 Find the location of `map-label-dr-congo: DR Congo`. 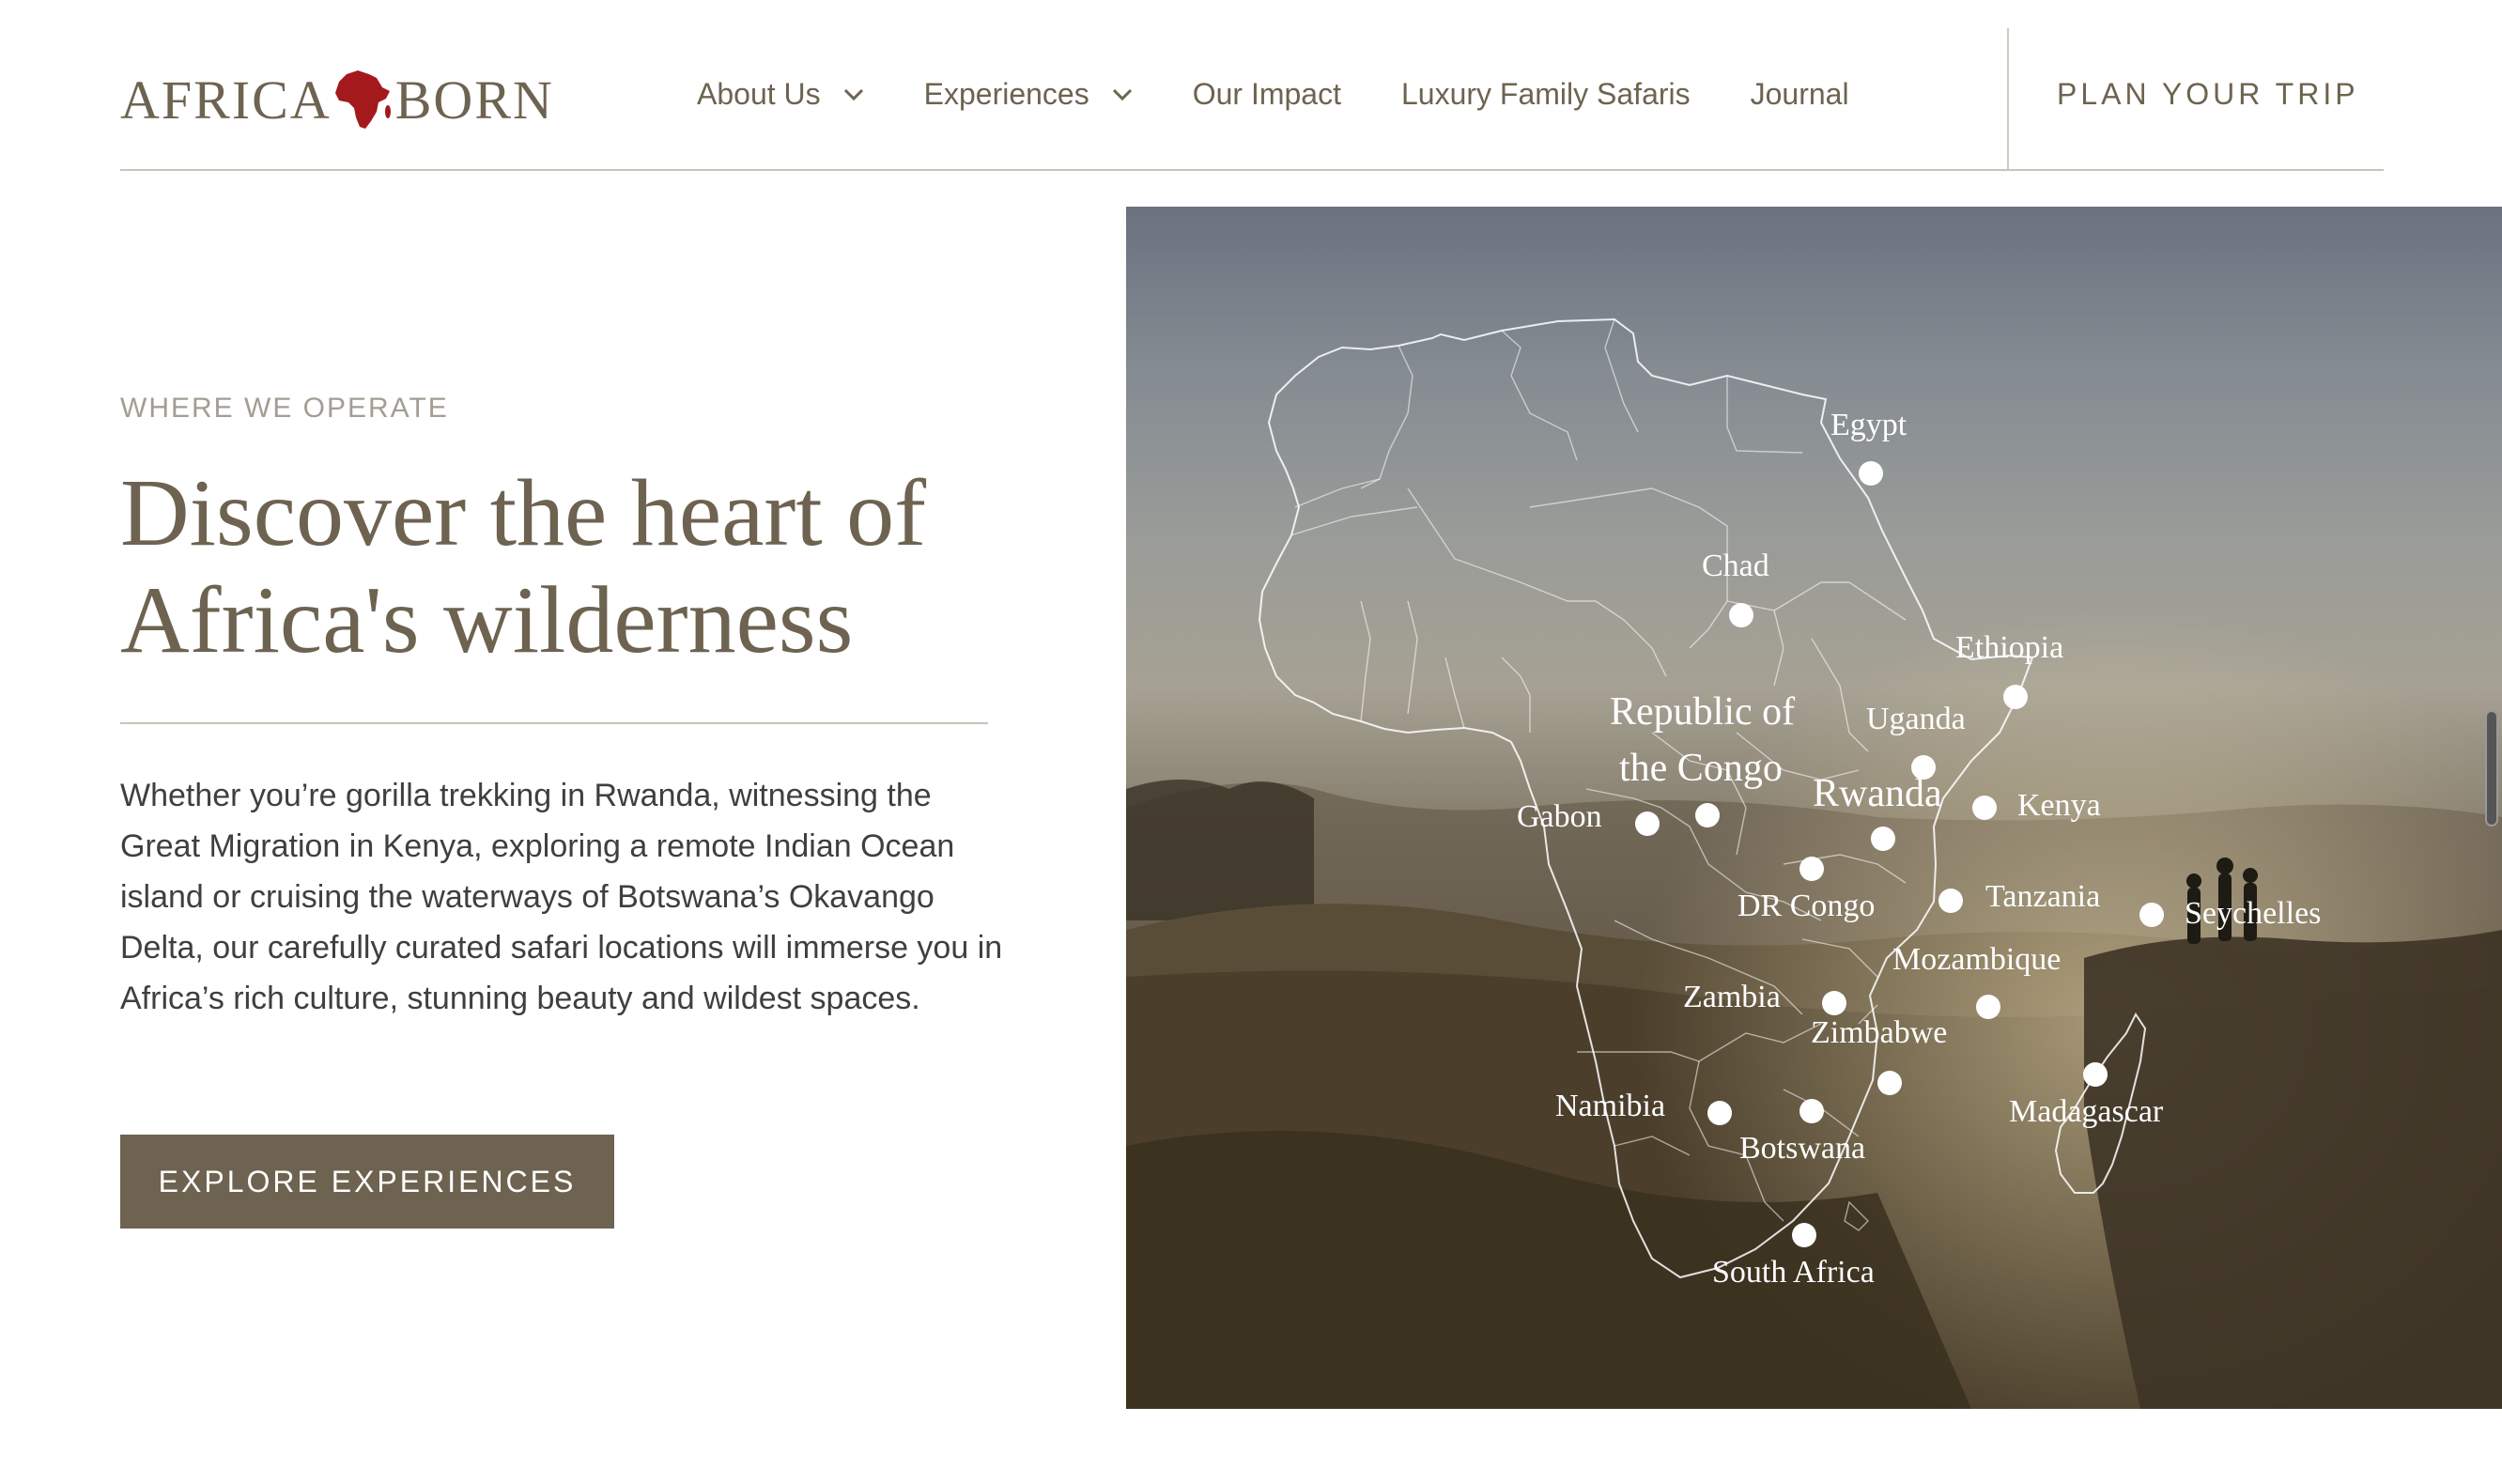

map-label-dr-congo: DR Congo is located at coordinates (1806, 906).